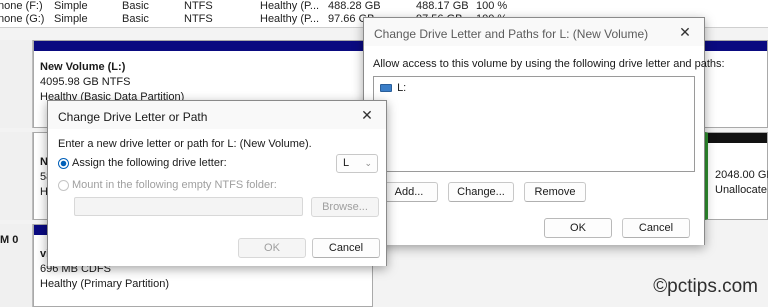  What do you see at coordinates (21, 6) in the screenshot?
I see `volume-name: none (F:)` at bounding box center [21, 6].